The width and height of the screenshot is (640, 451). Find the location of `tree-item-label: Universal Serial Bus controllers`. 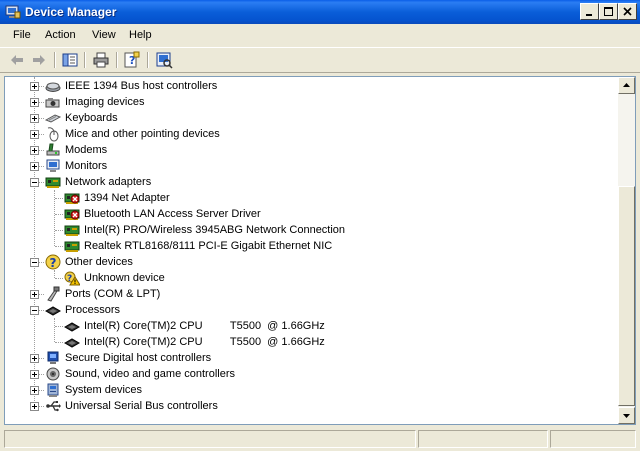

tree-item-label: Universal Serial Bus controllers is located at coordinates (141, 406).